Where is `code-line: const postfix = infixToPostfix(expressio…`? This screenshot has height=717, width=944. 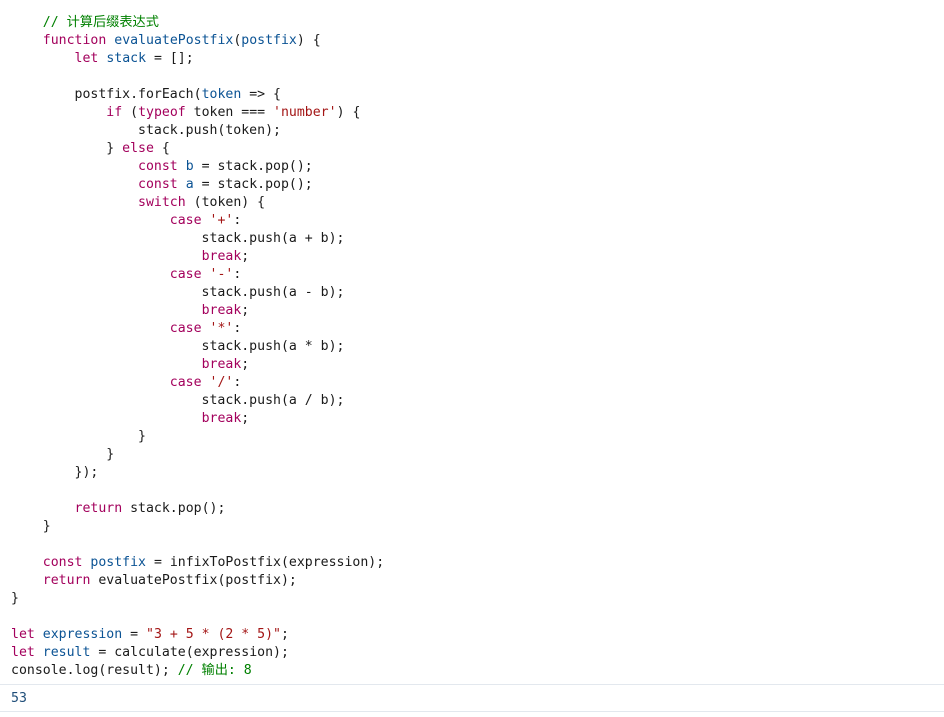
code-line: const postfix = infixToPostfix(expressio… is located at coordinates (197, 563).